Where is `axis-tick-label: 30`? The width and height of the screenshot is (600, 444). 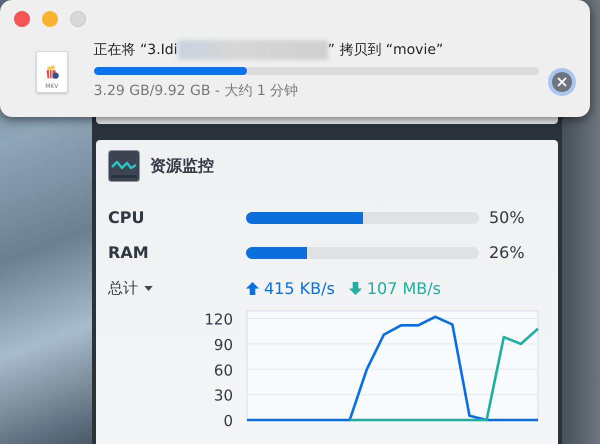
axis-tick-label: 30 is located at coordinates (223, 395).